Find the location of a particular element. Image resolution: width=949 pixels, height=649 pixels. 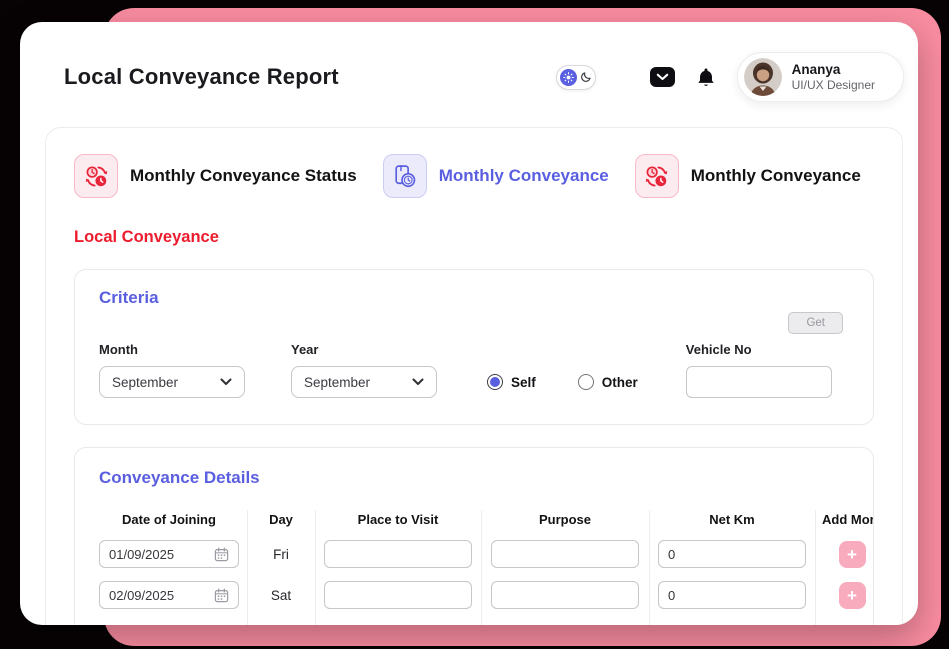

year-select: September is located at coordinates (364, 382).